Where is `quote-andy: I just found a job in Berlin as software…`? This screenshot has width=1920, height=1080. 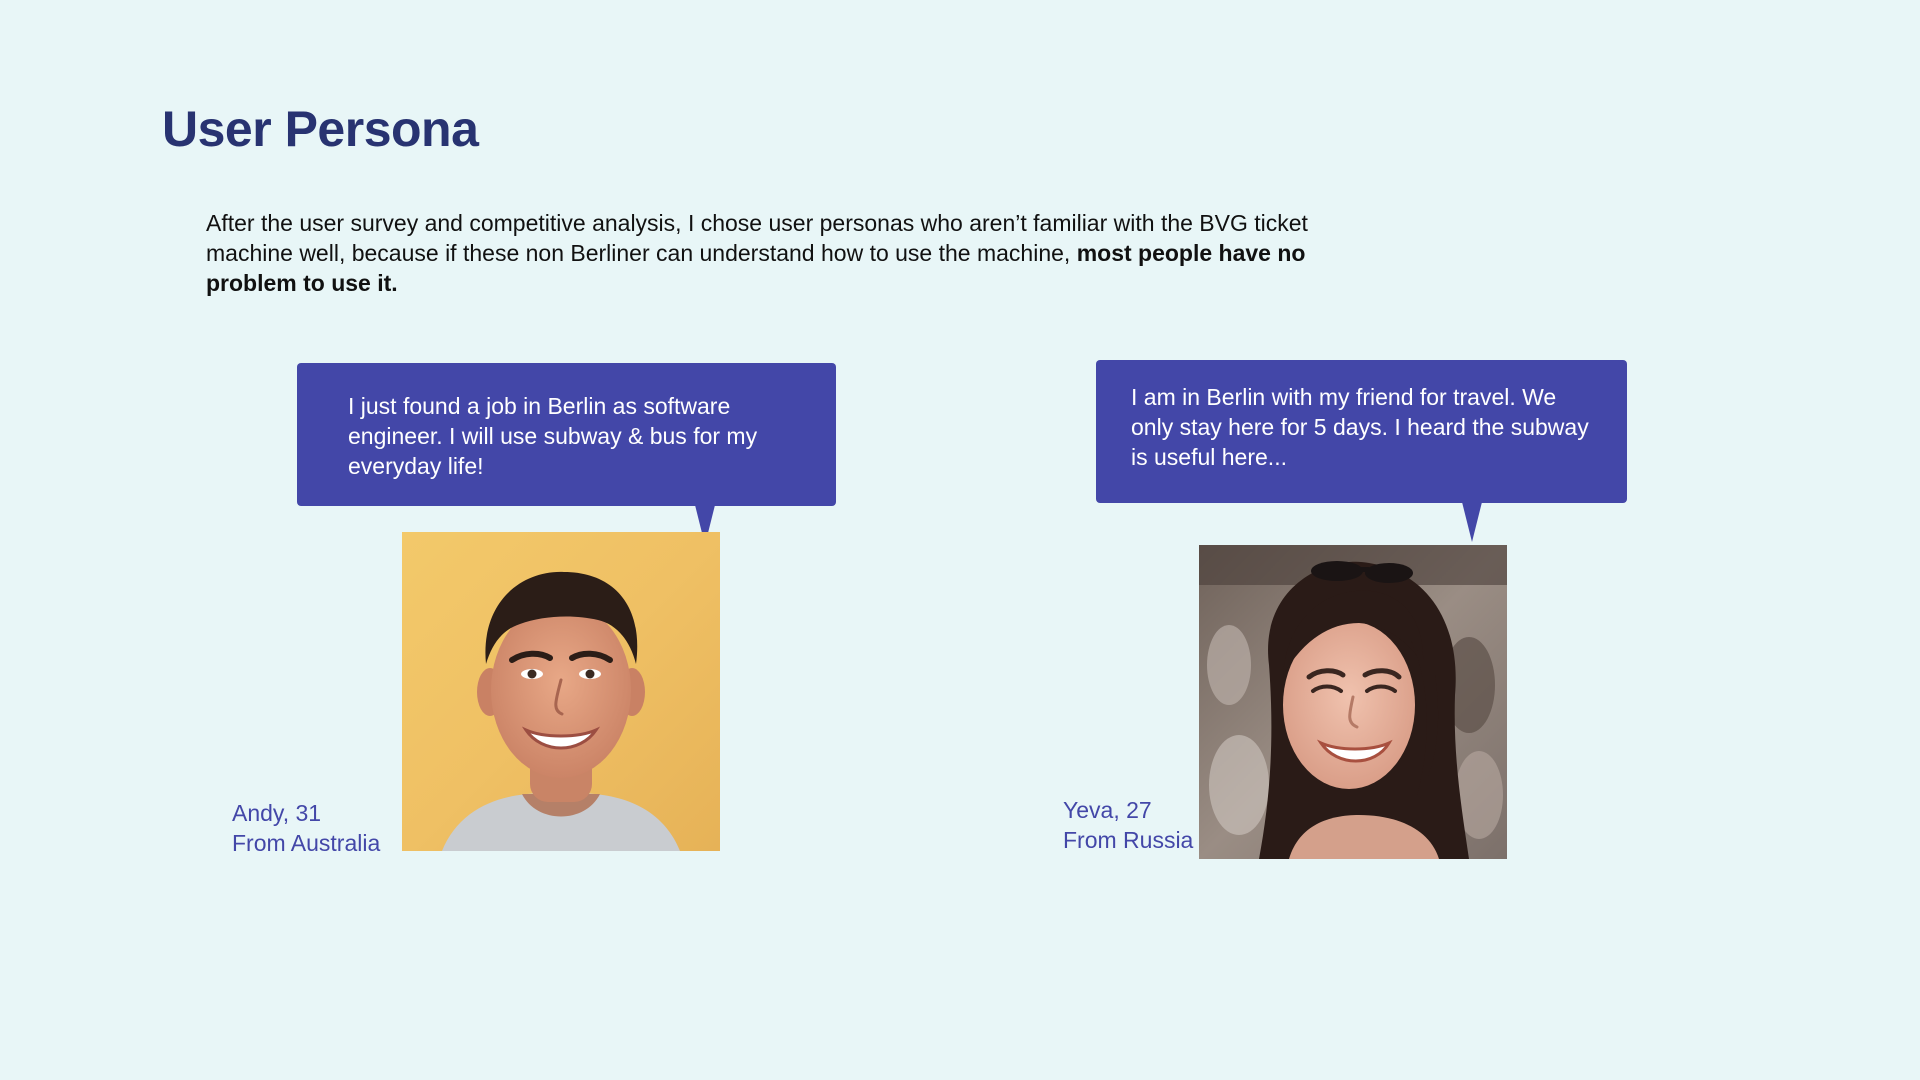
quote-andy: I just found a job in Berlin as software… is located at coordinates (553, 436).